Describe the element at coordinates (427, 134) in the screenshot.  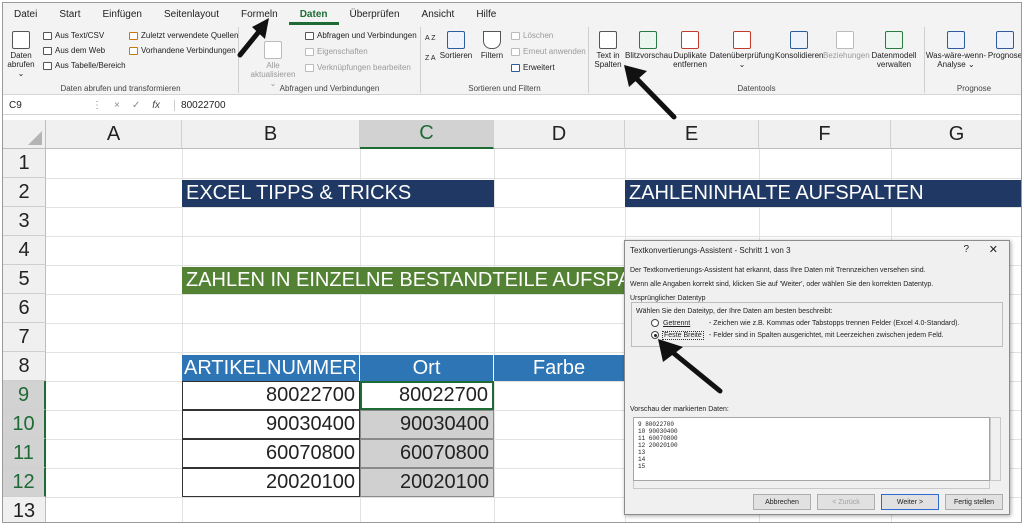
I see `column-header-c: C` at that location.